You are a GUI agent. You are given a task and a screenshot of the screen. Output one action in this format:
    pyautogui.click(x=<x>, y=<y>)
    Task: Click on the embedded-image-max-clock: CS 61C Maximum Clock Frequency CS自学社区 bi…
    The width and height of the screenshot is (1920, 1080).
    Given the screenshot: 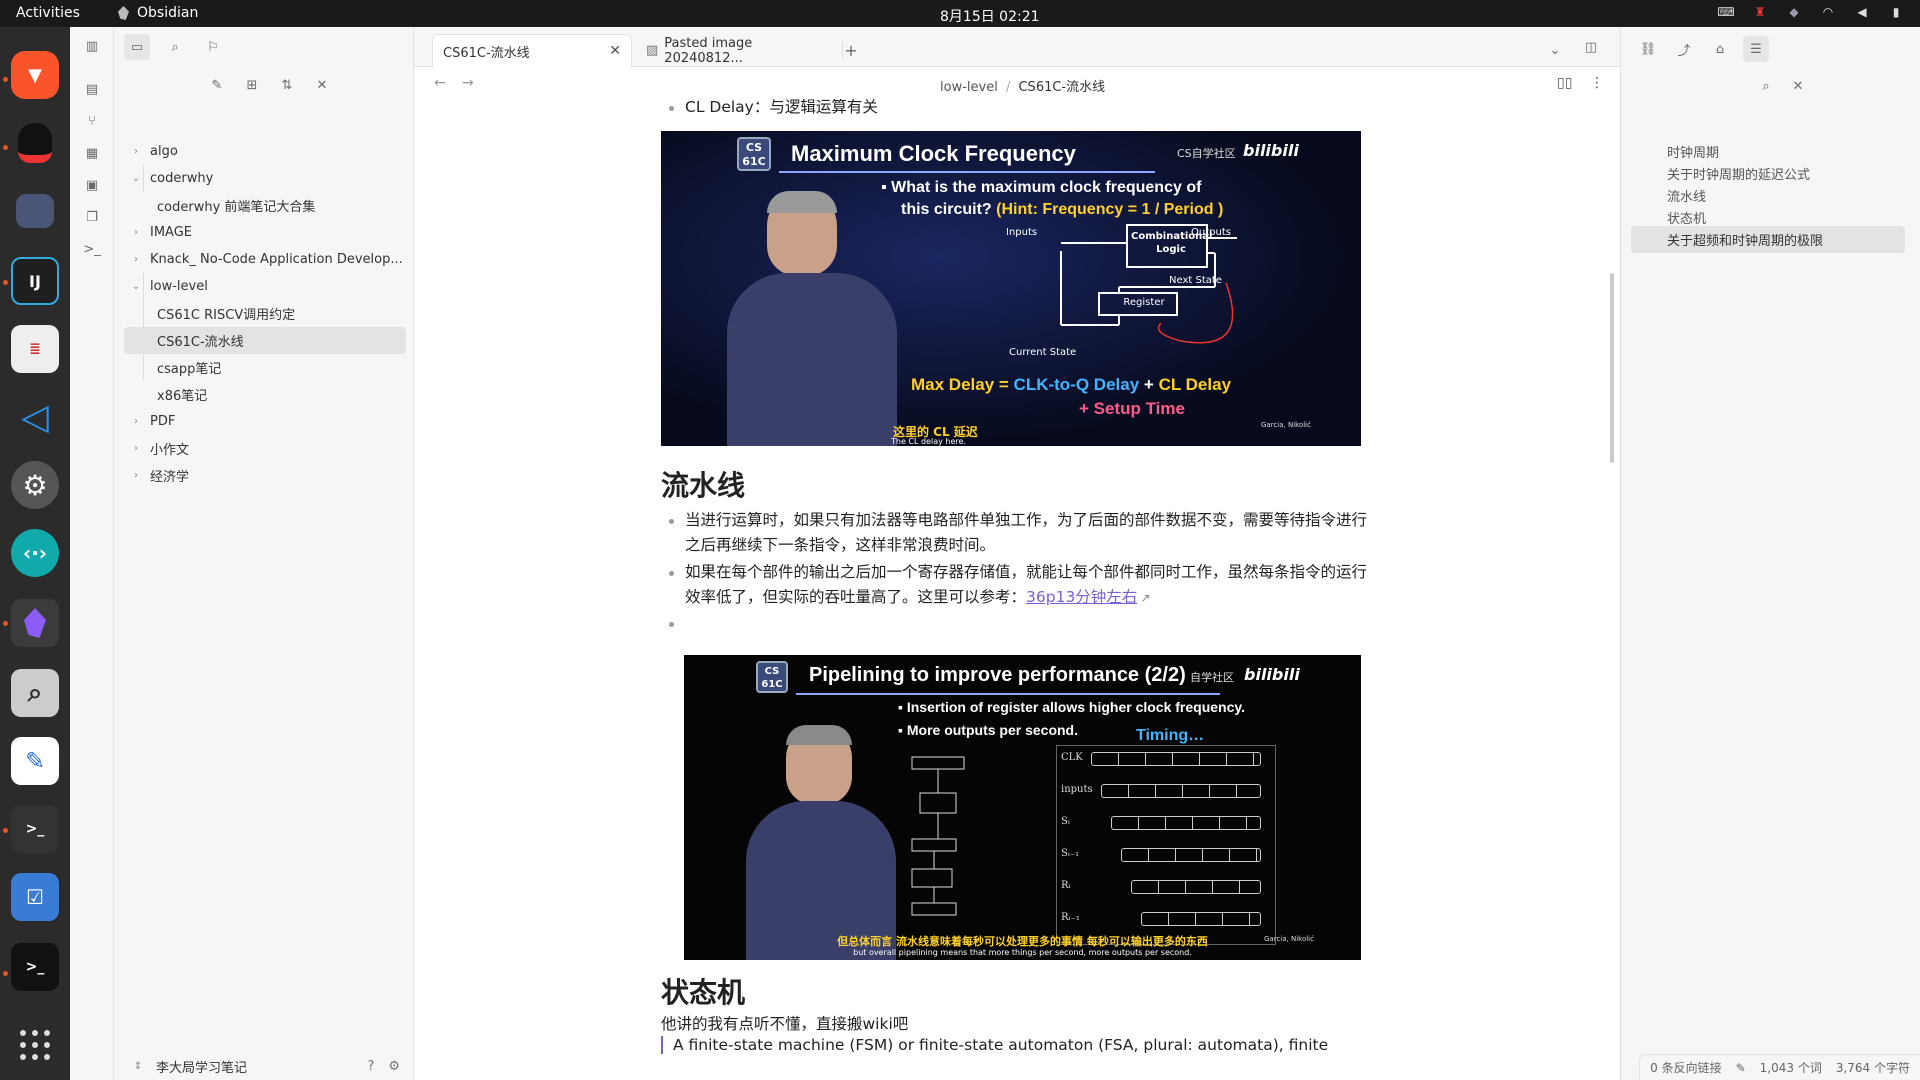 What is the action you would take?
    pyautogui.click(x=1011, y=288)
    